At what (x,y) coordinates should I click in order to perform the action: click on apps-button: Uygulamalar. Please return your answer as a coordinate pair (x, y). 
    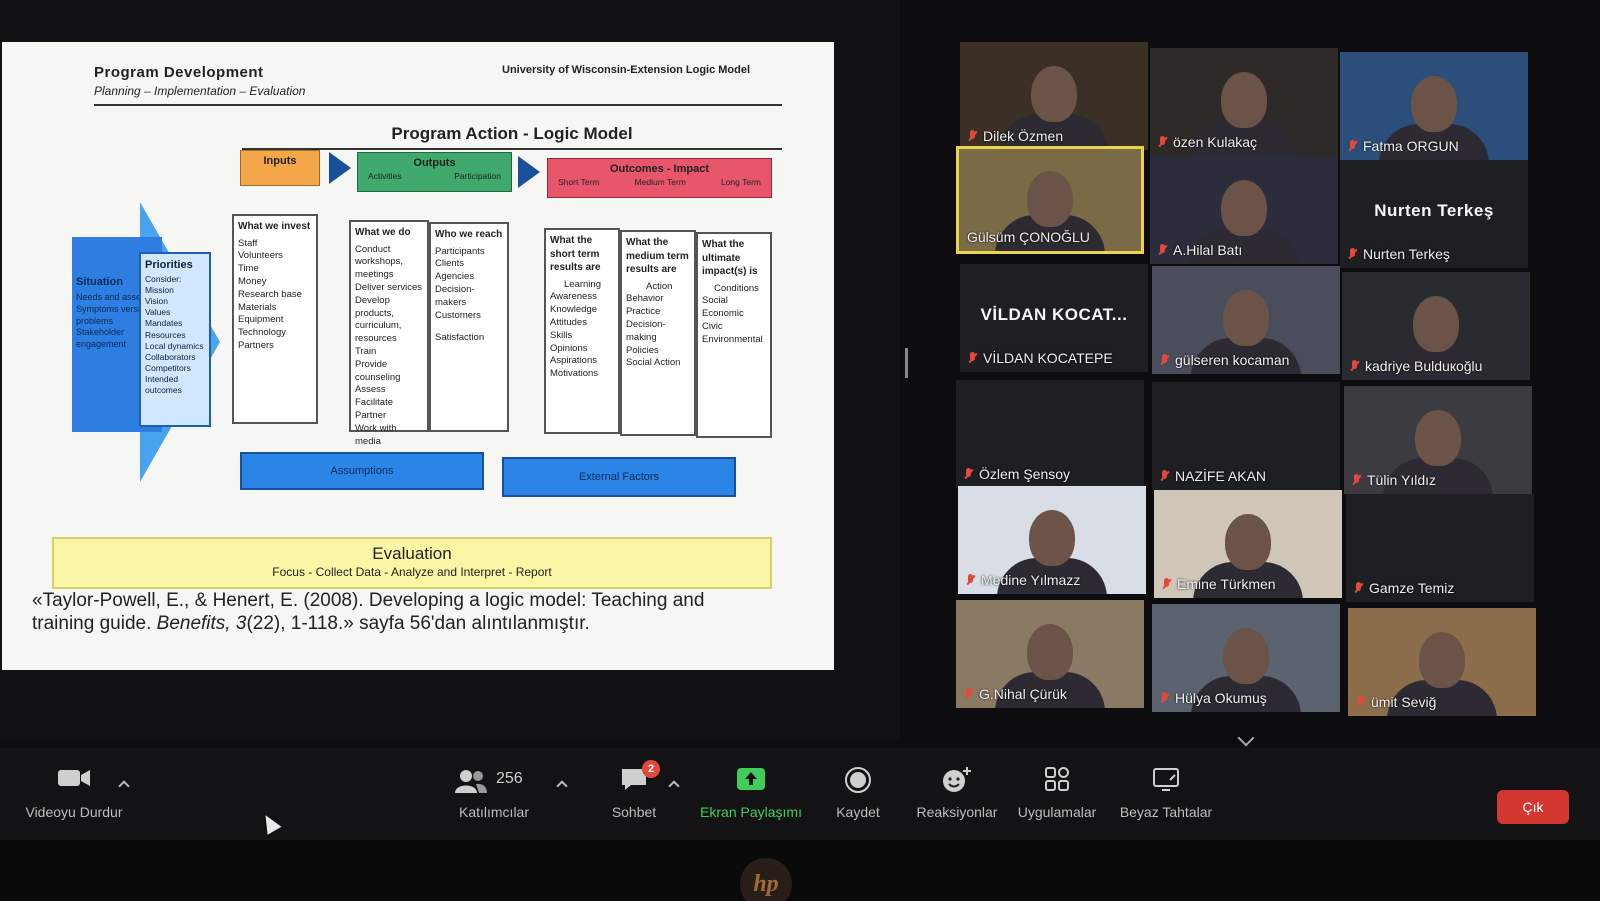
    Looking at the image, I should click on (1057, 793).